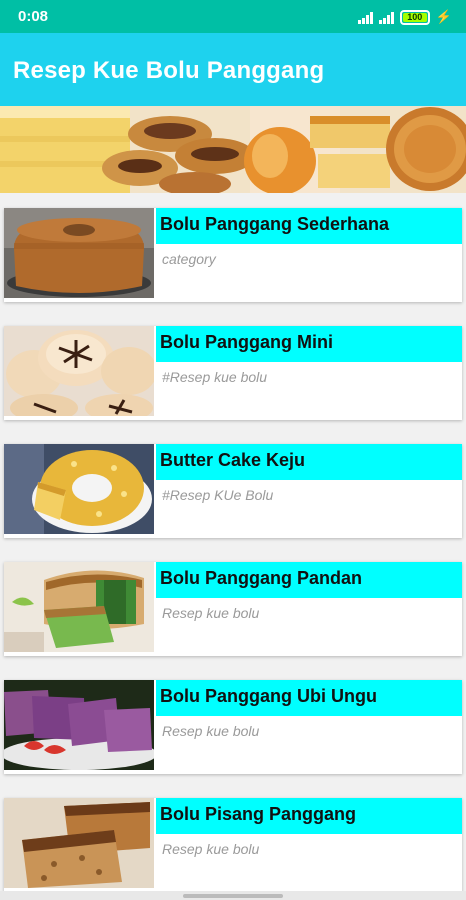 The image size is (466, 900). What do you see at coordinates (233, 255) in the screenshot?
I see `recipe-card: Bolu Panggang Sederhana category` at bounding box center [233, 255].